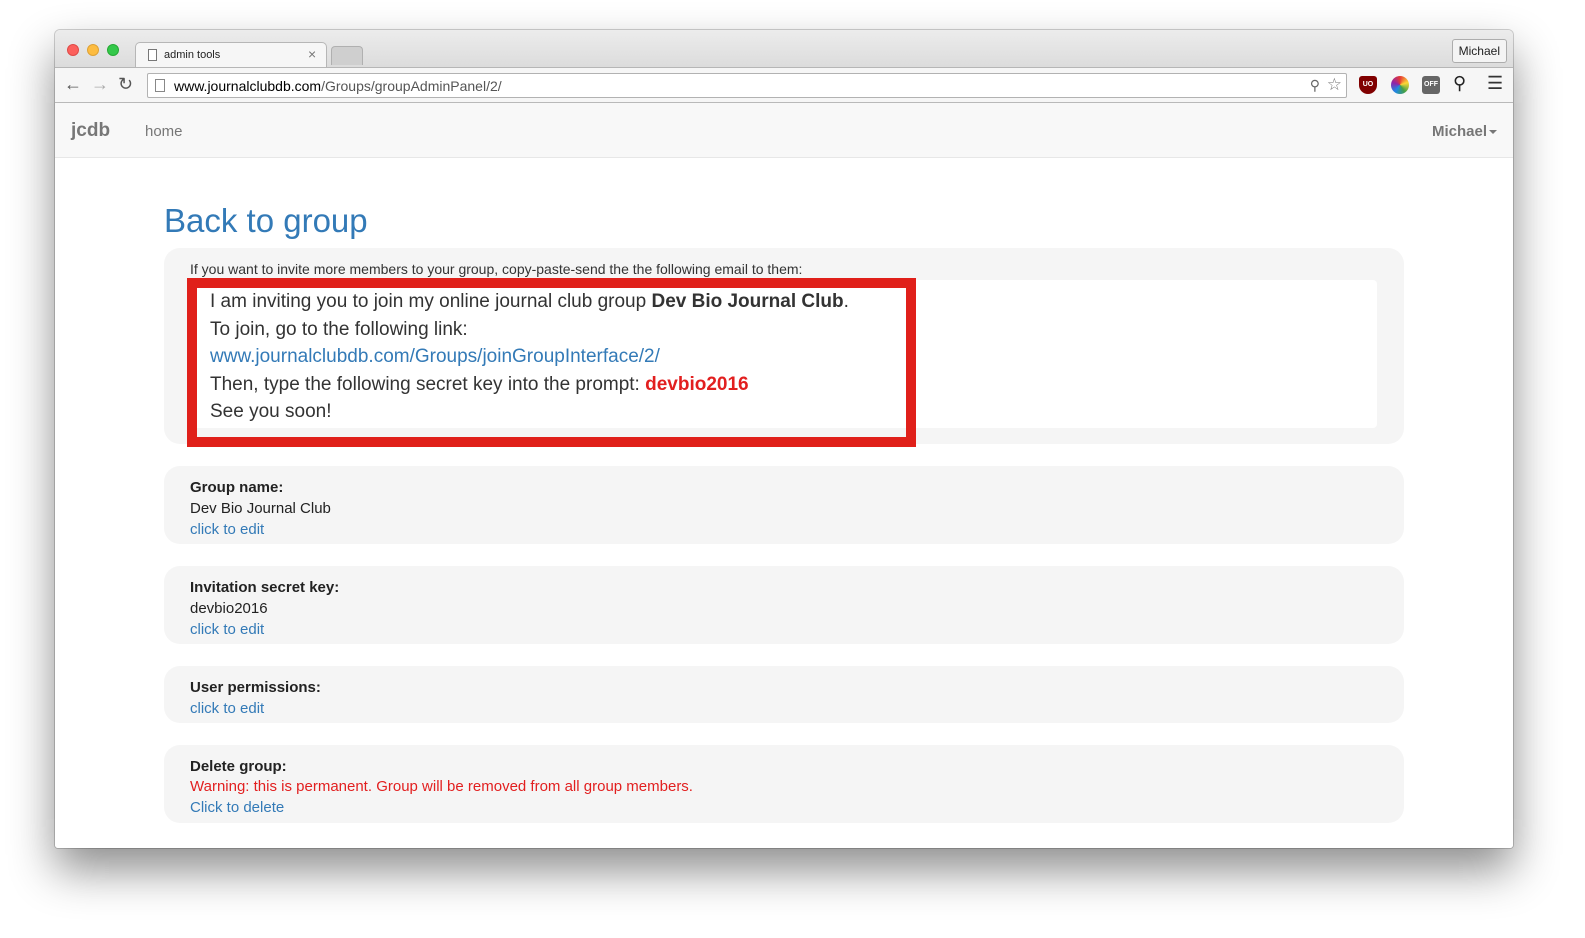  What do you see at coordinates (260, 508) in the screenshot?
I see `group-name-value: Dev Bio Journal Club` at bounding box center [260, 508].